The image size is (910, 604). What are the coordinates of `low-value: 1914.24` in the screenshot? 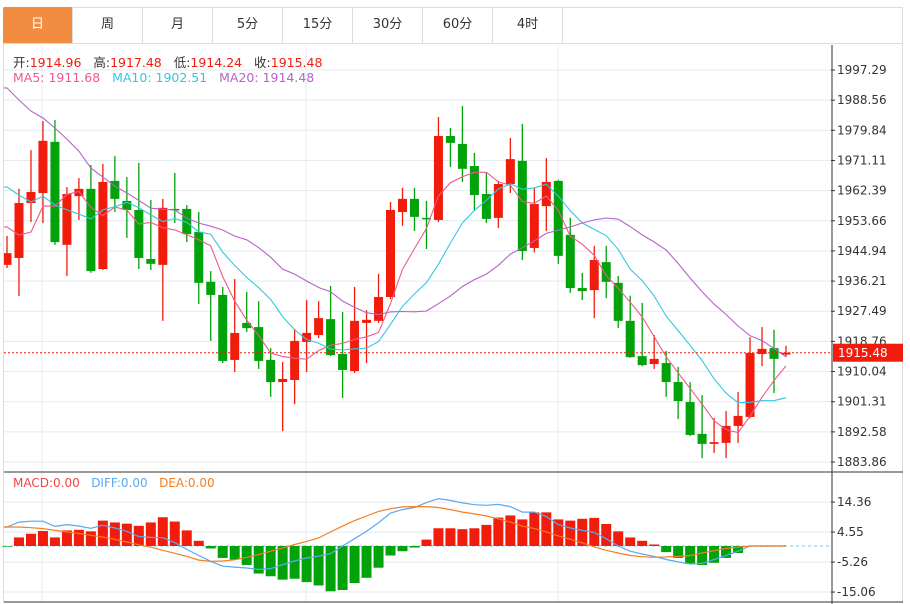 It's located at (216, 62).